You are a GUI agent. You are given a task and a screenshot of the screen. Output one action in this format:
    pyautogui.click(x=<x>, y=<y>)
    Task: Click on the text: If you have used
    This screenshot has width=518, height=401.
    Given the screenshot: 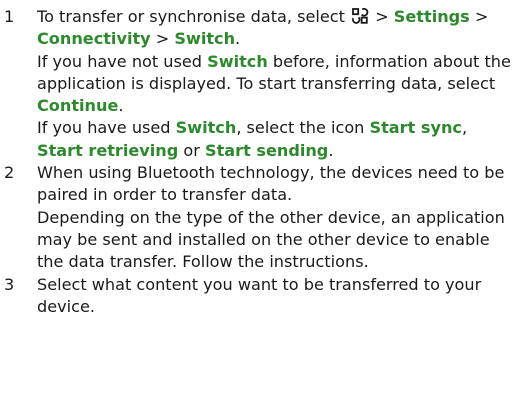 What is the action you would take?
    pyautogui.click(x=106, y=128)
    